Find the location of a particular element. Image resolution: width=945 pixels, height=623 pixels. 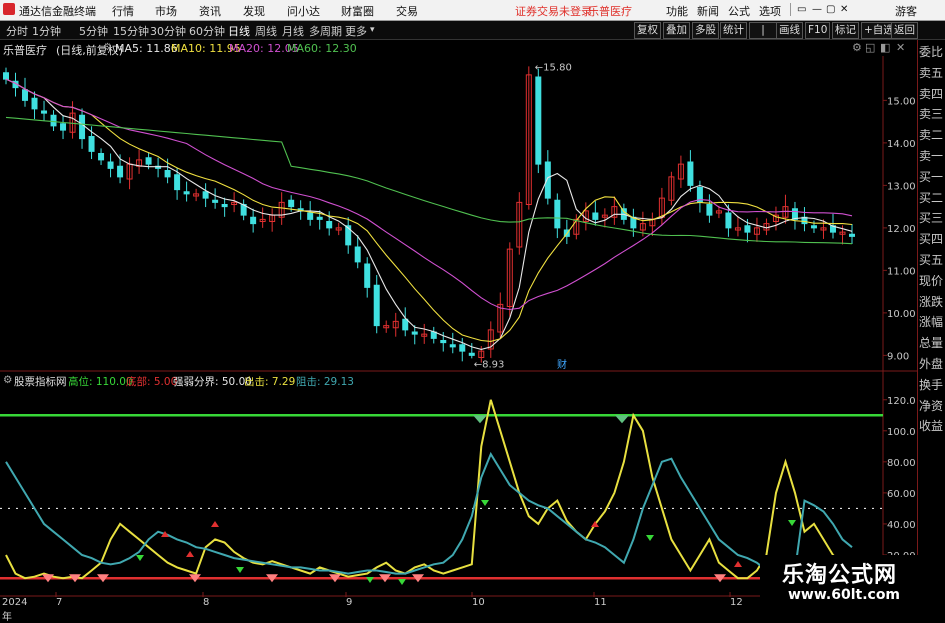

btn-fanhui: 返回 is located at coordinates (904, 30).